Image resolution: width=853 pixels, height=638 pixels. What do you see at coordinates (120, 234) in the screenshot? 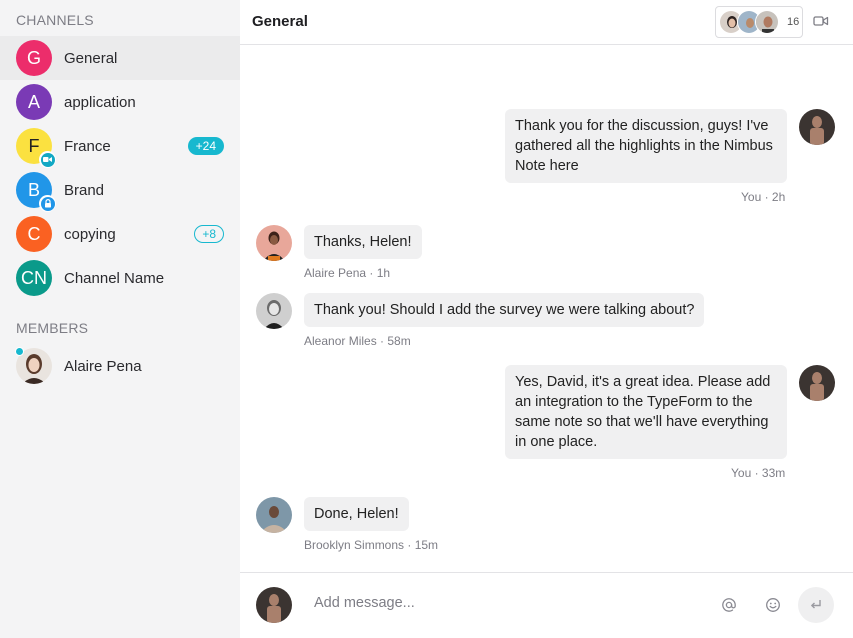
I see `channel-item-copying: C copying +8` at bounding box center [120, 234].